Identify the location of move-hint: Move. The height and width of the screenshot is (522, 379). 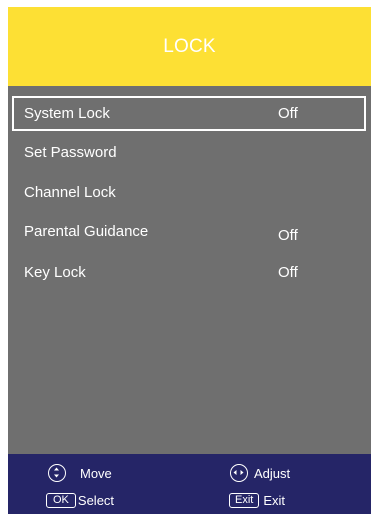
(80, 473).